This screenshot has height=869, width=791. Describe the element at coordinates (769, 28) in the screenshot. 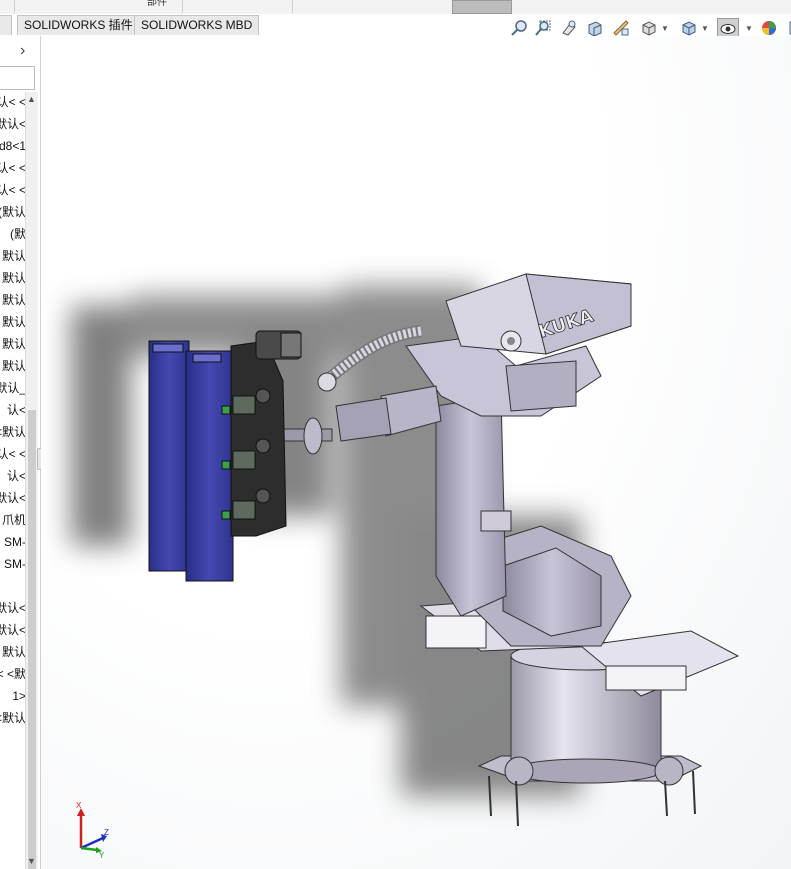

I see `edit-appearance-icon` at that location.